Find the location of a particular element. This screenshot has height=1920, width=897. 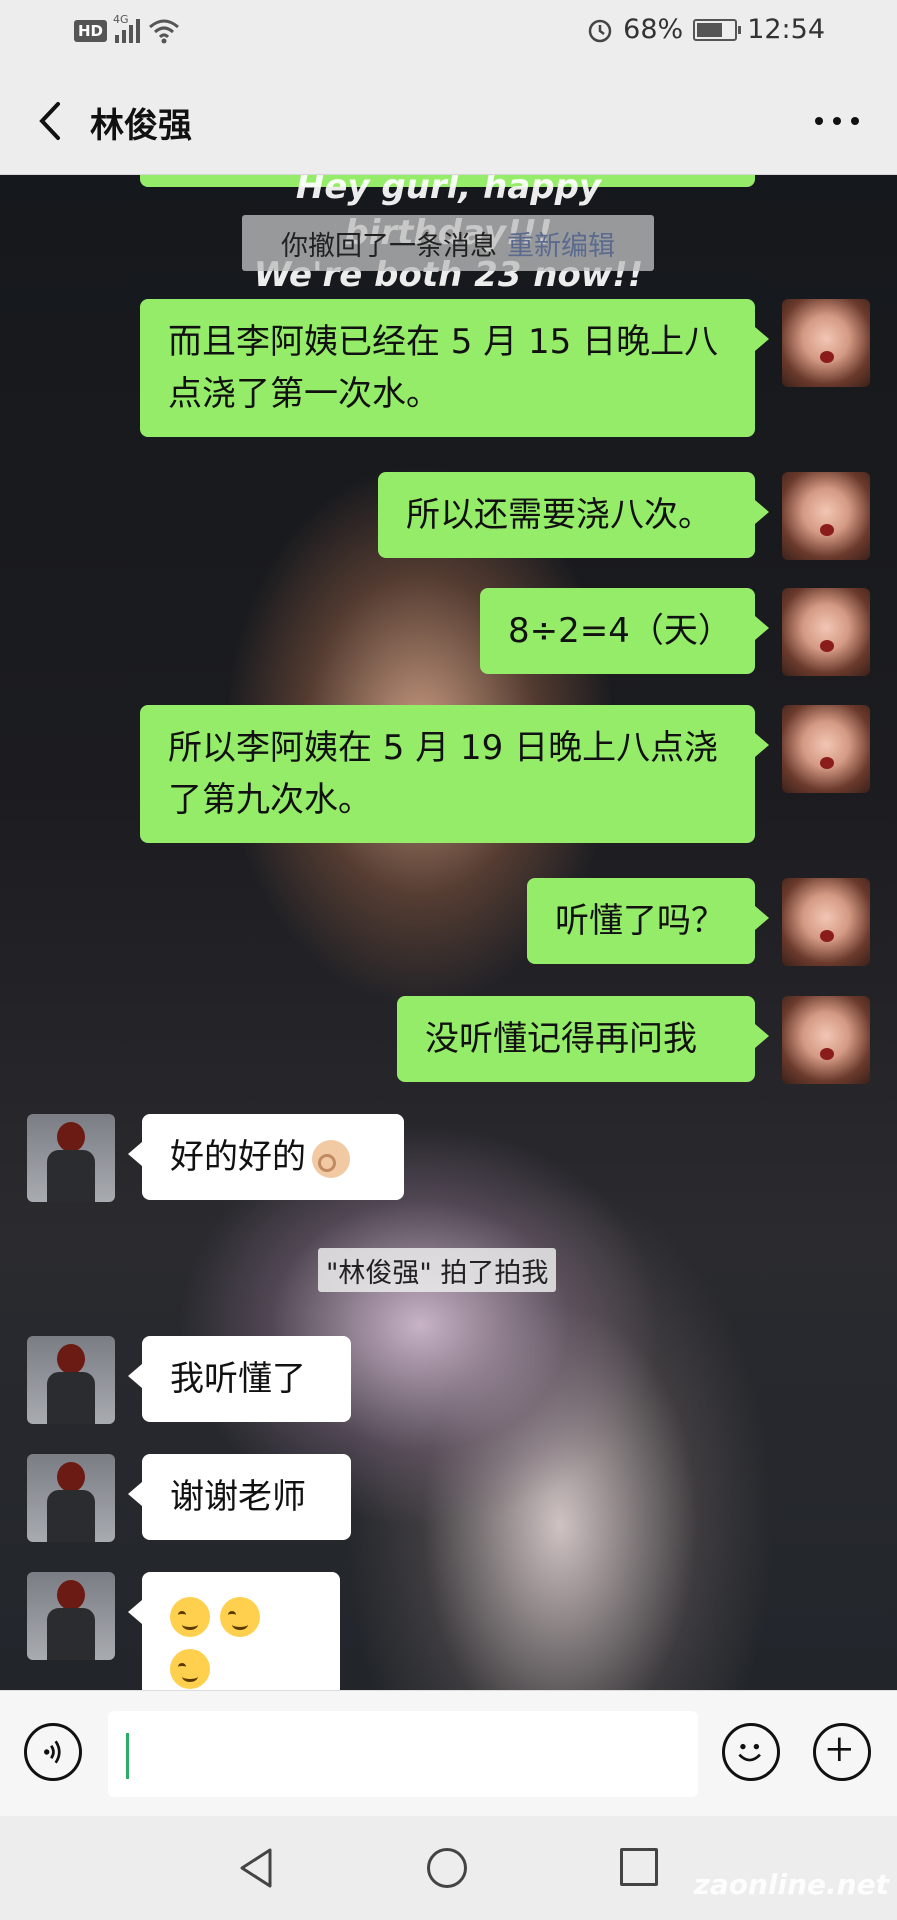

status-right: 68% 12:54 is located at coordinates (706, 29).